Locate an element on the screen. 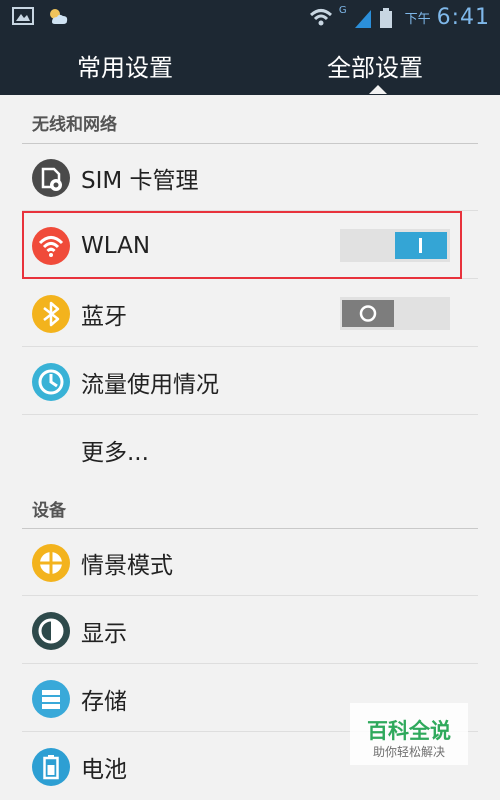 This screenshot has height=800, width=500. battery-icon is located at coordinates (385, 17).